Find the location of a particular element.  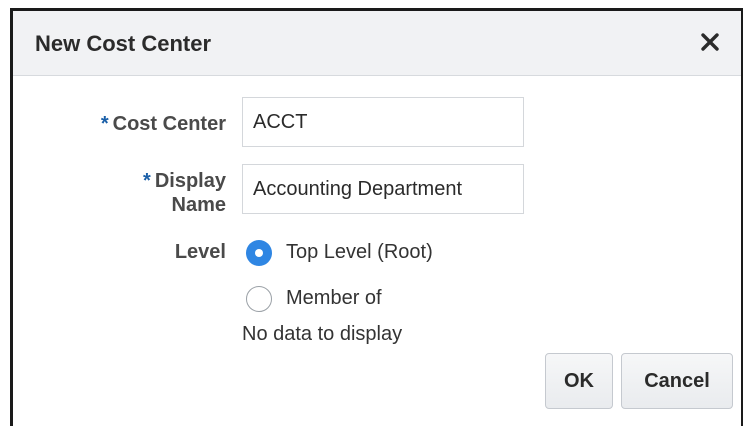

display-name-label-line2: Name is located at coordinates (198, 205).